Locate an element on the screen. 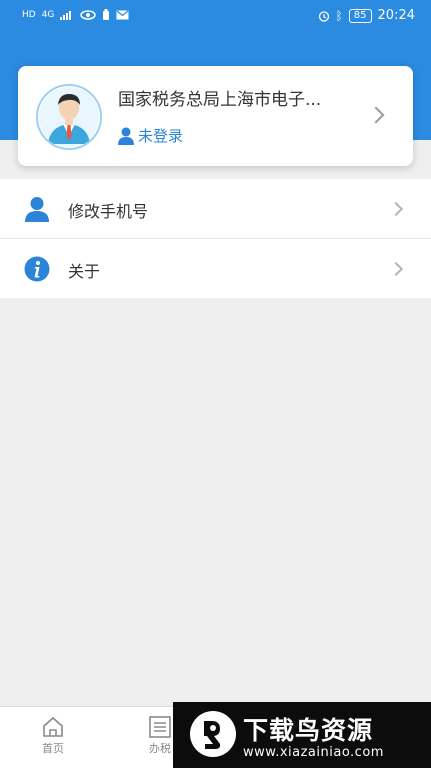  status-time: 20:24 is located at coordinates (396, 15).